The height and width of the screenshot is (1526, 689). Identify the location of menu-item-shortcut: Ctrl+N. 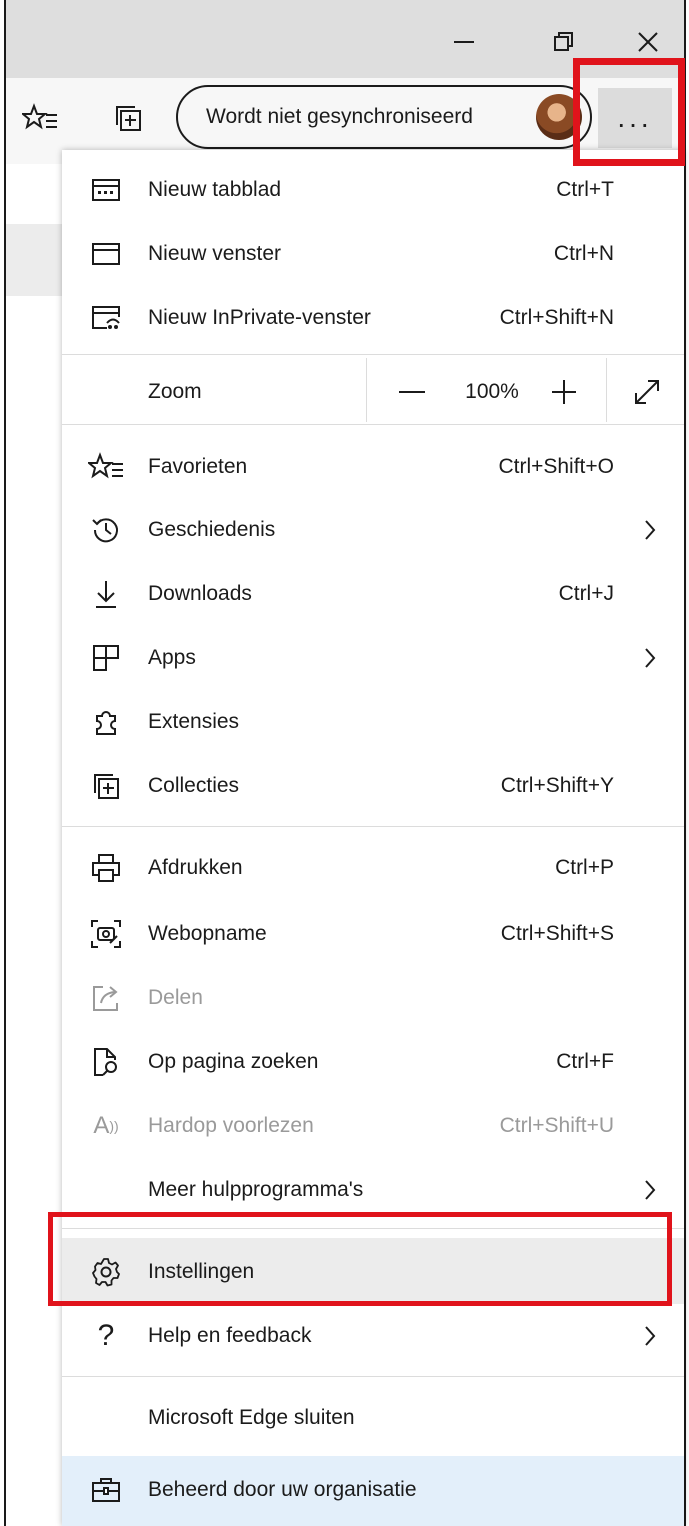
(583, 253).